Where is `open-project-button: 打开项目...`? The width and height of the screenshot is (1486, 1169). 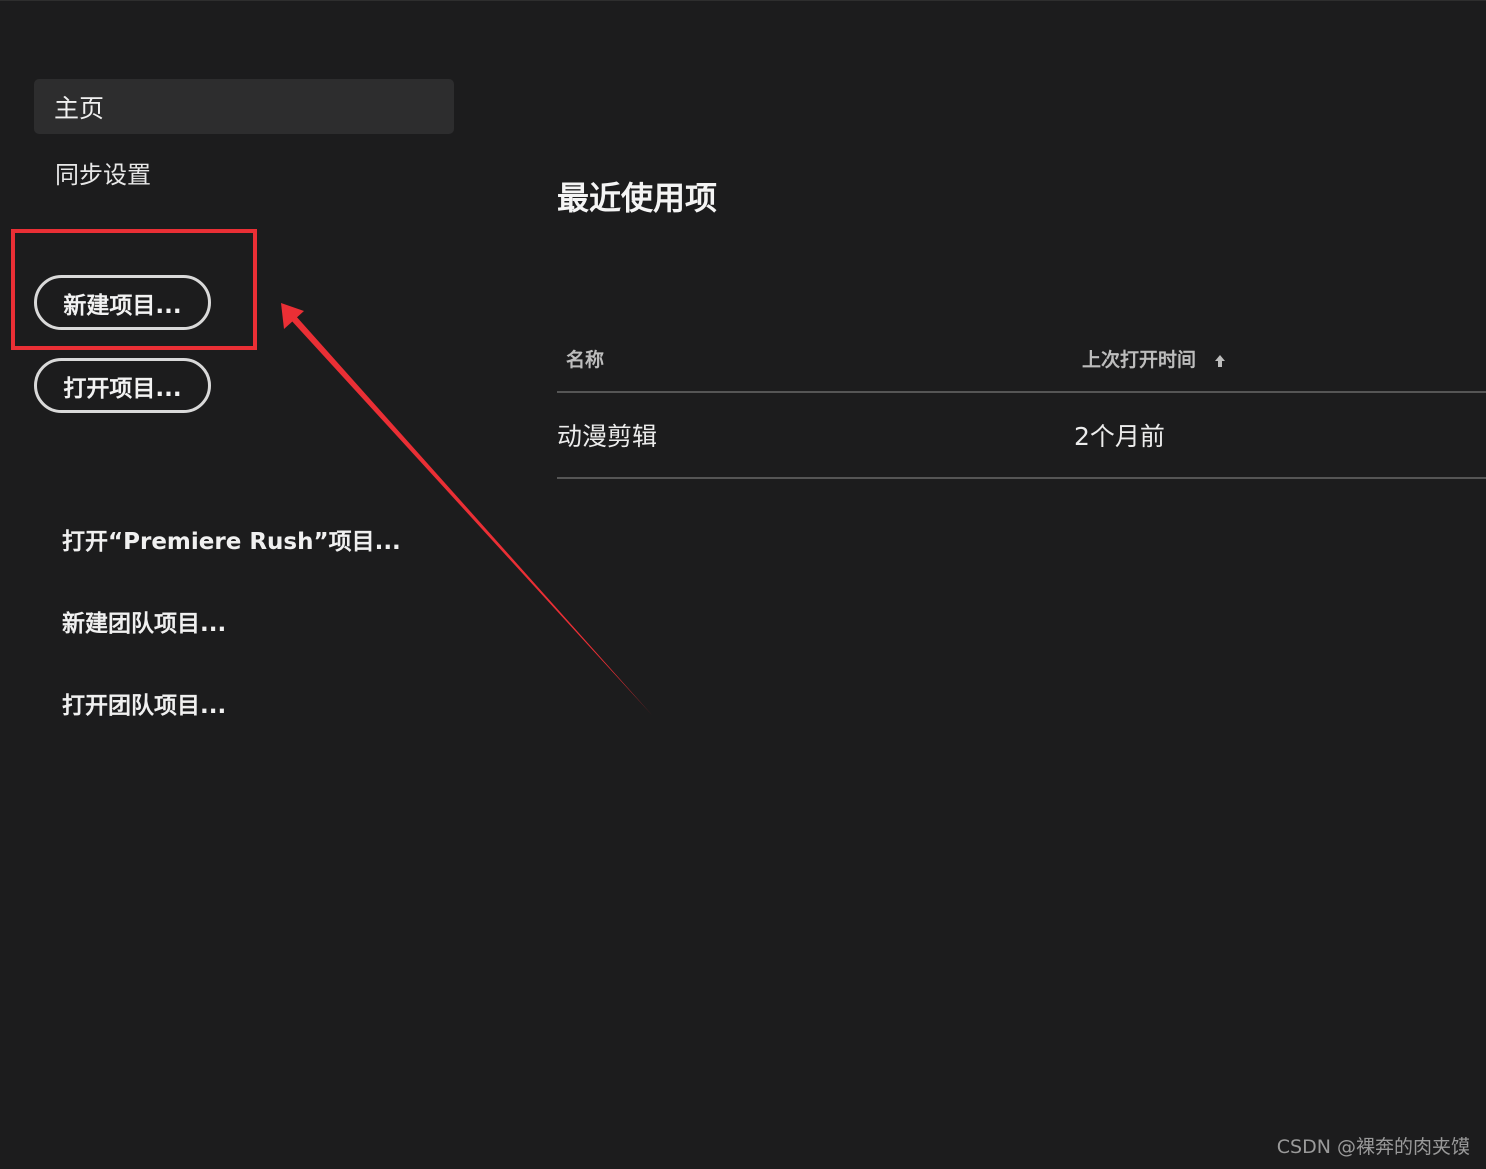 open-project-button: 打开项目... is located at coordinates (122, 385).